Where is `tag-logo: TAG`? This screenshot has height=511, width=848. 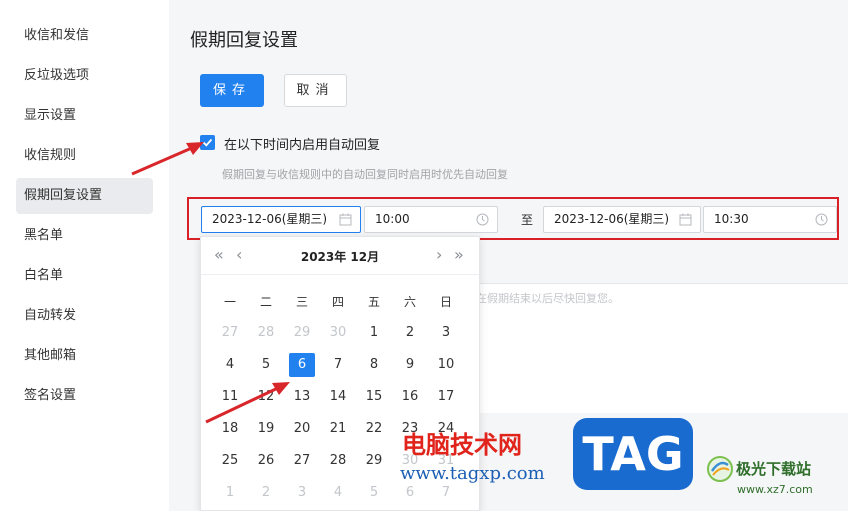
tag-logo: TAG is located at coordinates (633, 454).